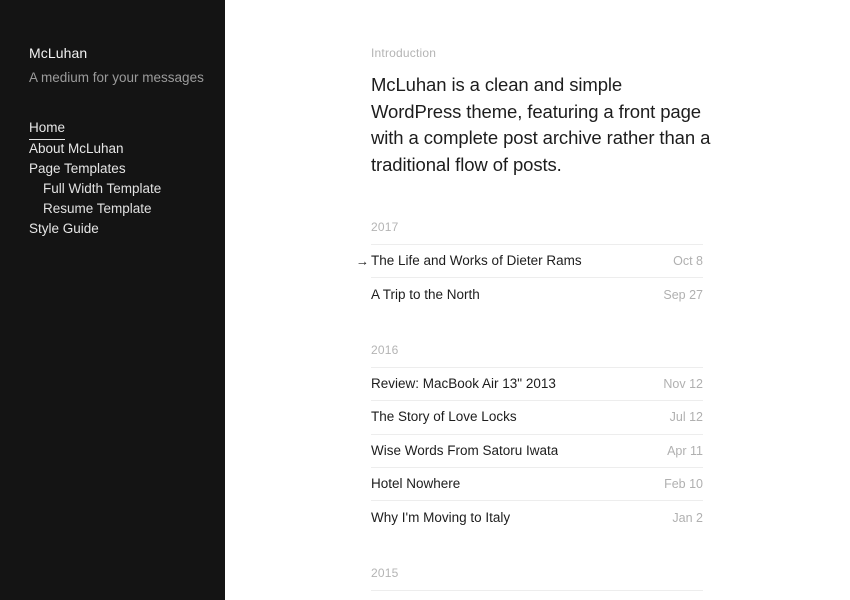 Image resolution: width=850 pixels, height=600 pixels. I want to click on year-label: 2016, so click(385, 349).